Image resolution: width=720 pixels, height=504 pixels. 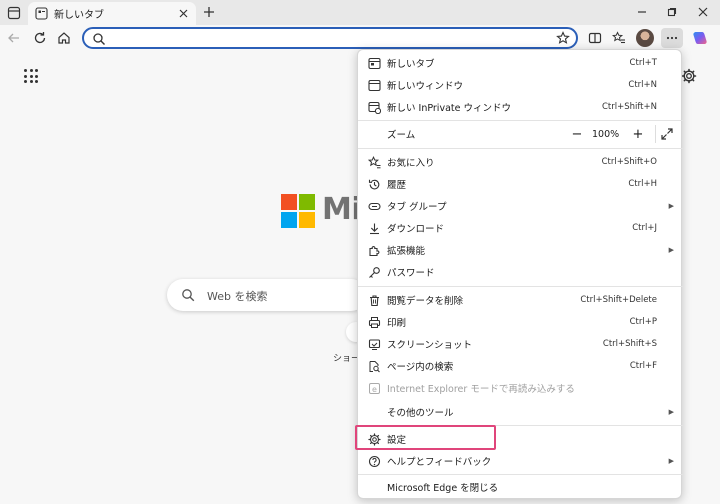 I want to click on tab-close-icon, so click(x=183, y=14).